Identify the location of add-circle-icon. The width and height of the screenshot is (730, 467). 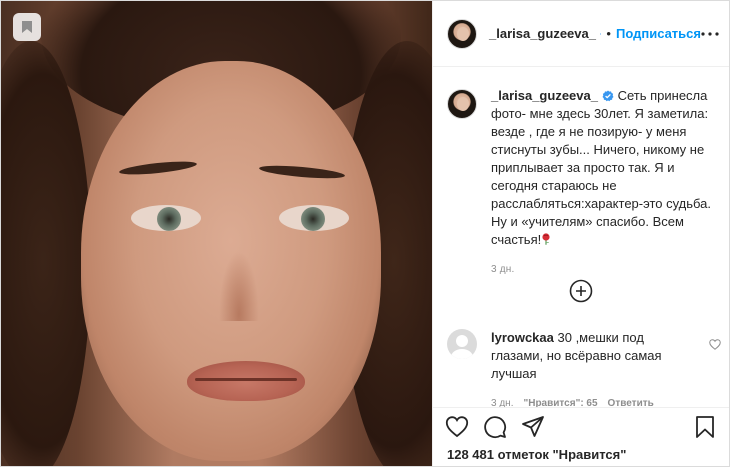
(581, 291).